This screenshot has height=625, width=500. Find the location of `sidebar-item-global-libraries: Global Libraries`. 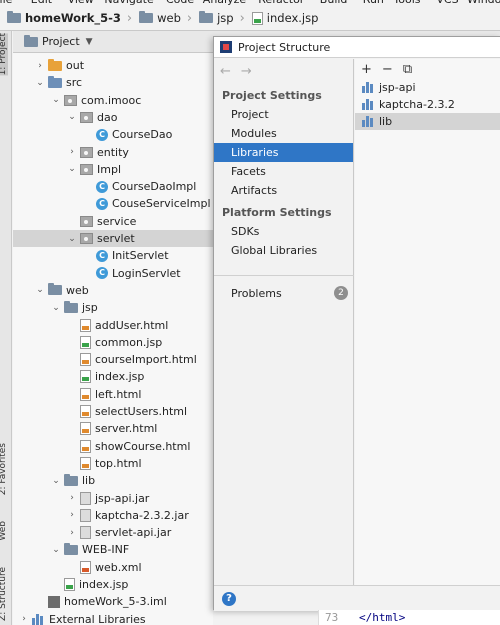

sidebar-item-global-libraries: Global Libraries is located at coordinates (283, 250).